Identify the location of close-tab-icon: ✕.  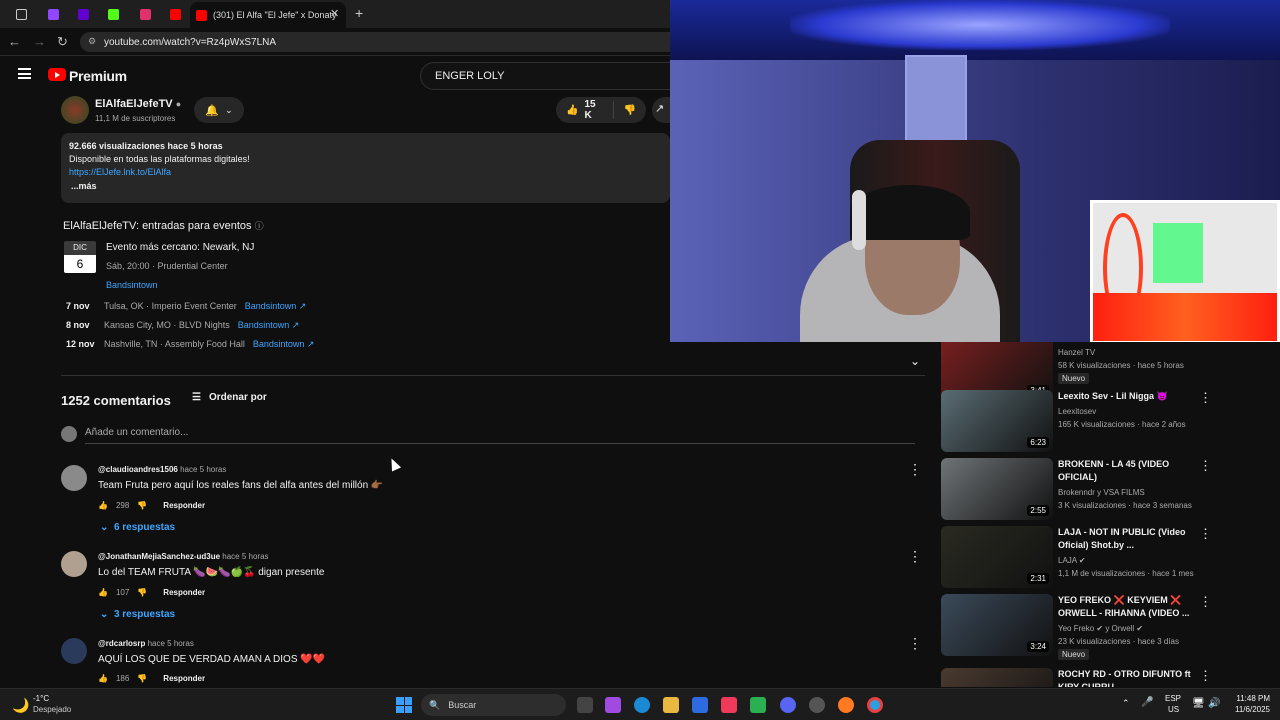
(334, 13).